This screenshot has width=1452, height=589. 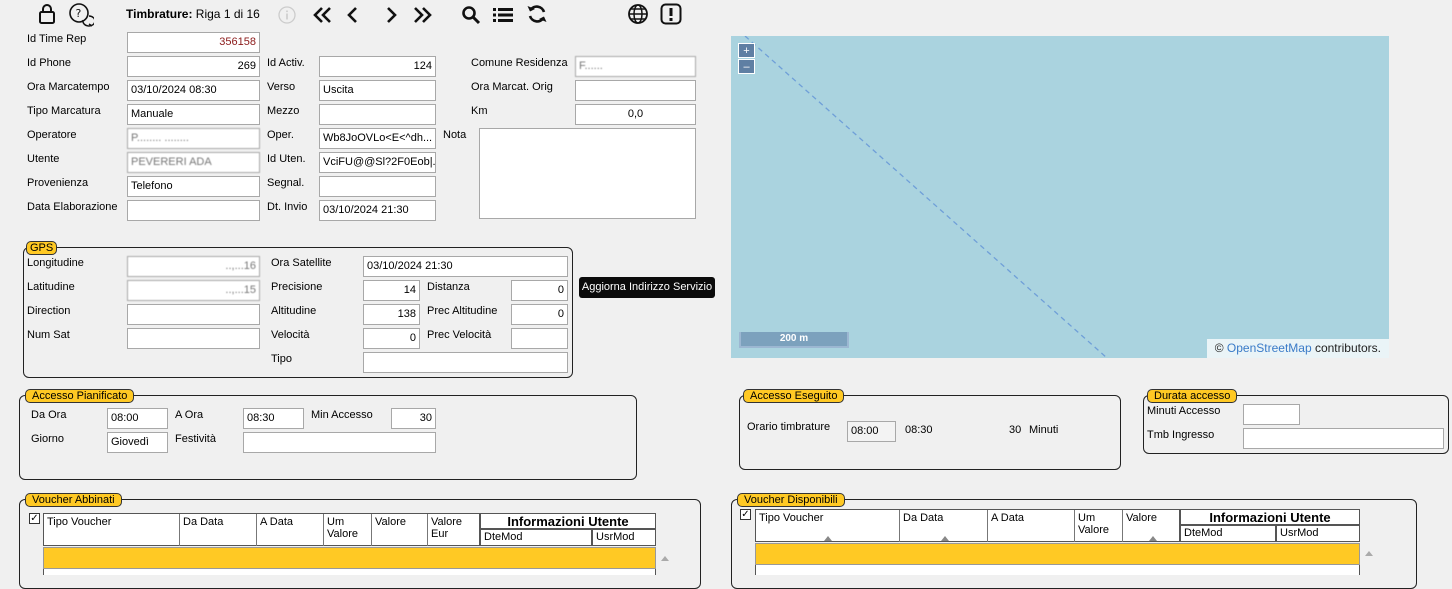 I want to click on latitudine-field: ..,...15, so click(x=193, y=290).